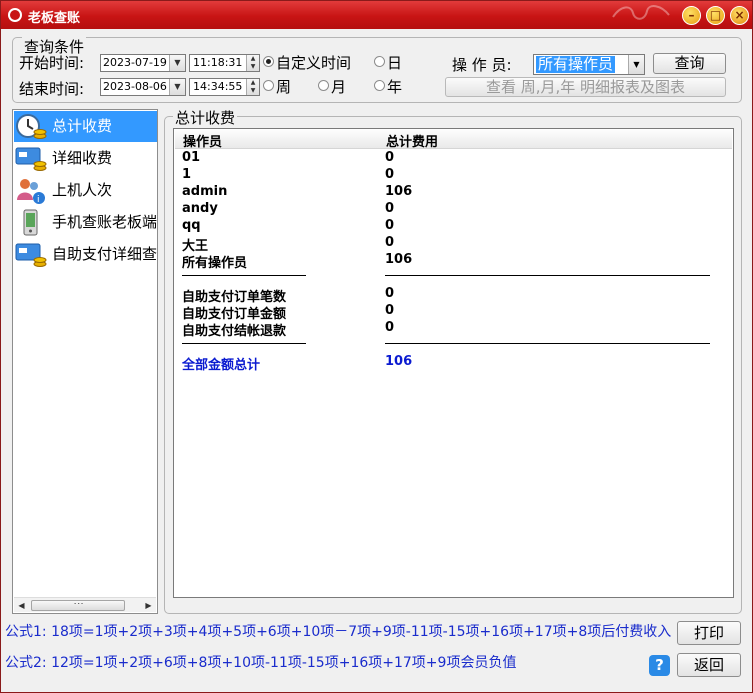 The width and height of the screenshot is (753, 693). I want to click on end-time-spinner: 14:34:55 ▲ ▼, so click(224, 87).